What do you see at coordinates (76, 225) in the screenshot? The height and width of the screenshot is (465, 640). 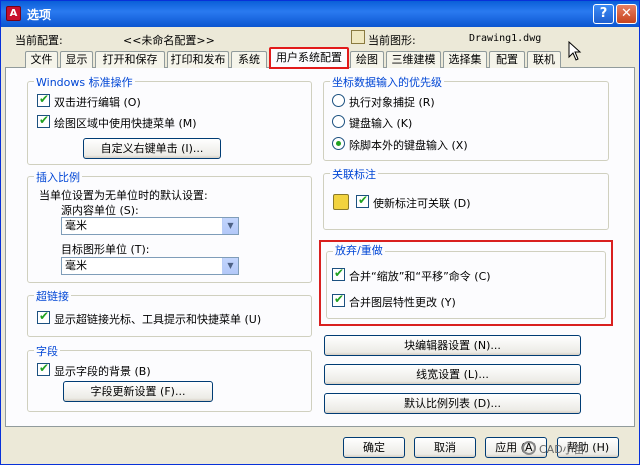 I see `source-units-value: 毫米` at bounding box center [76, 225].